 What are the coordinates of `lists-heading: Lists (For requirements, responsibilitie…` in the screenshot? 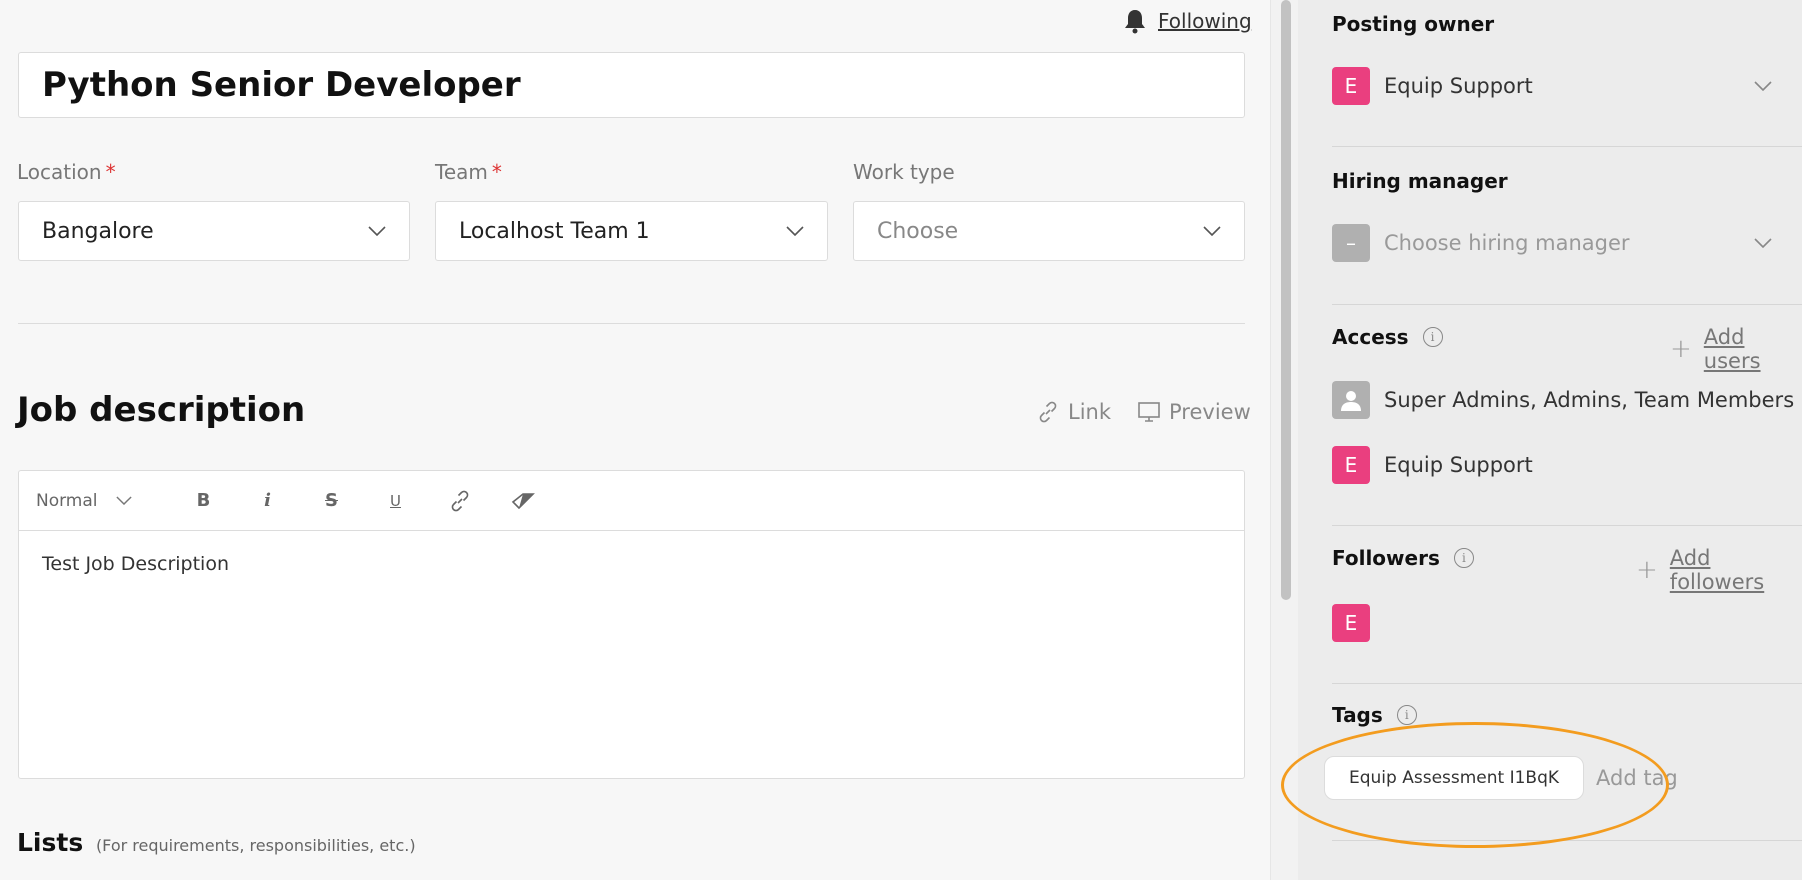 It's located at (216, 842).